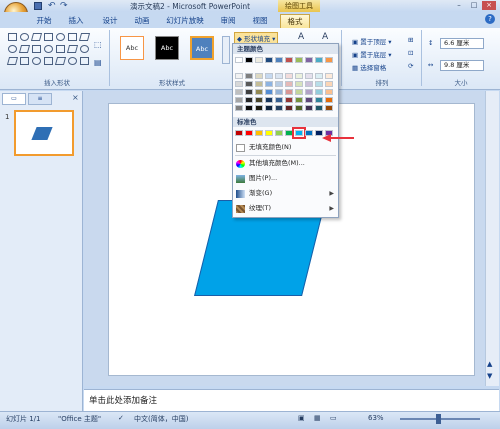 This screenshot has height=429, width=500. I want to click on textbox-icon: ▤, so click(98, 62).